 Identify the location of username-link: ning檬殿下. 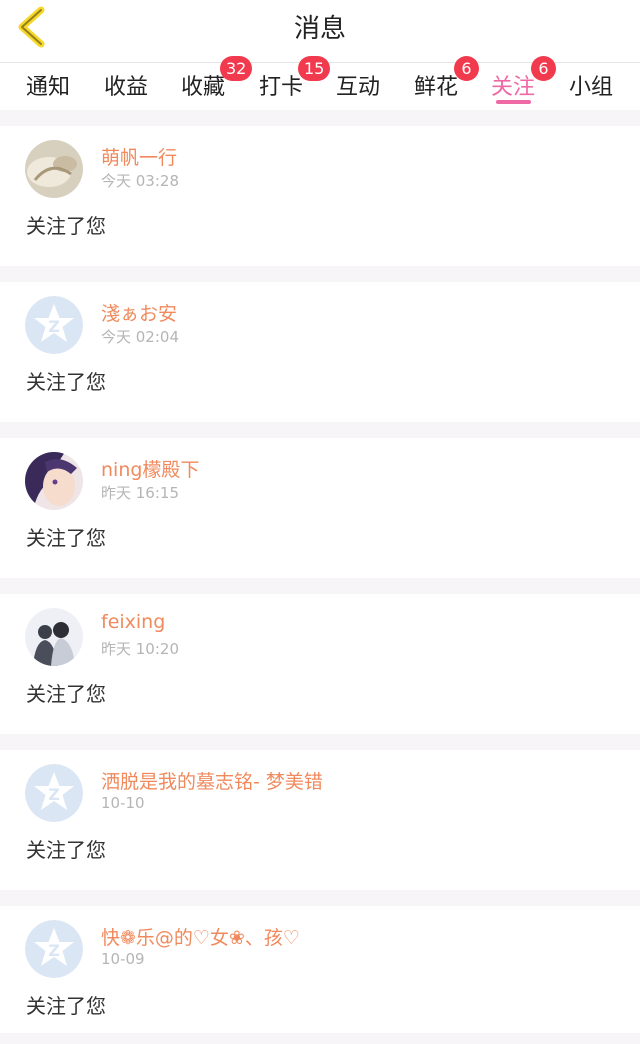
(150, 468).